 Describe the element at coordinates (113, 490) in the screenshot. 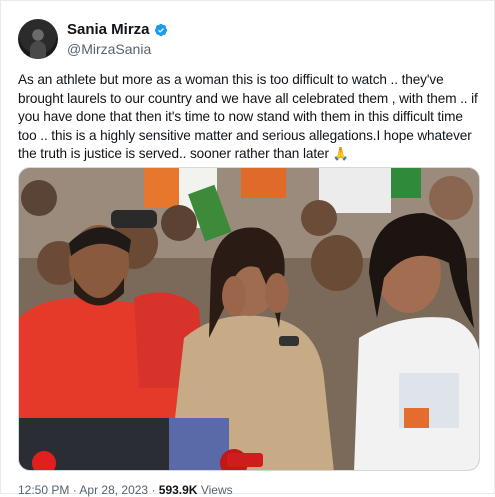

I see `tweet-date: Apr 28, 2023` at that location.